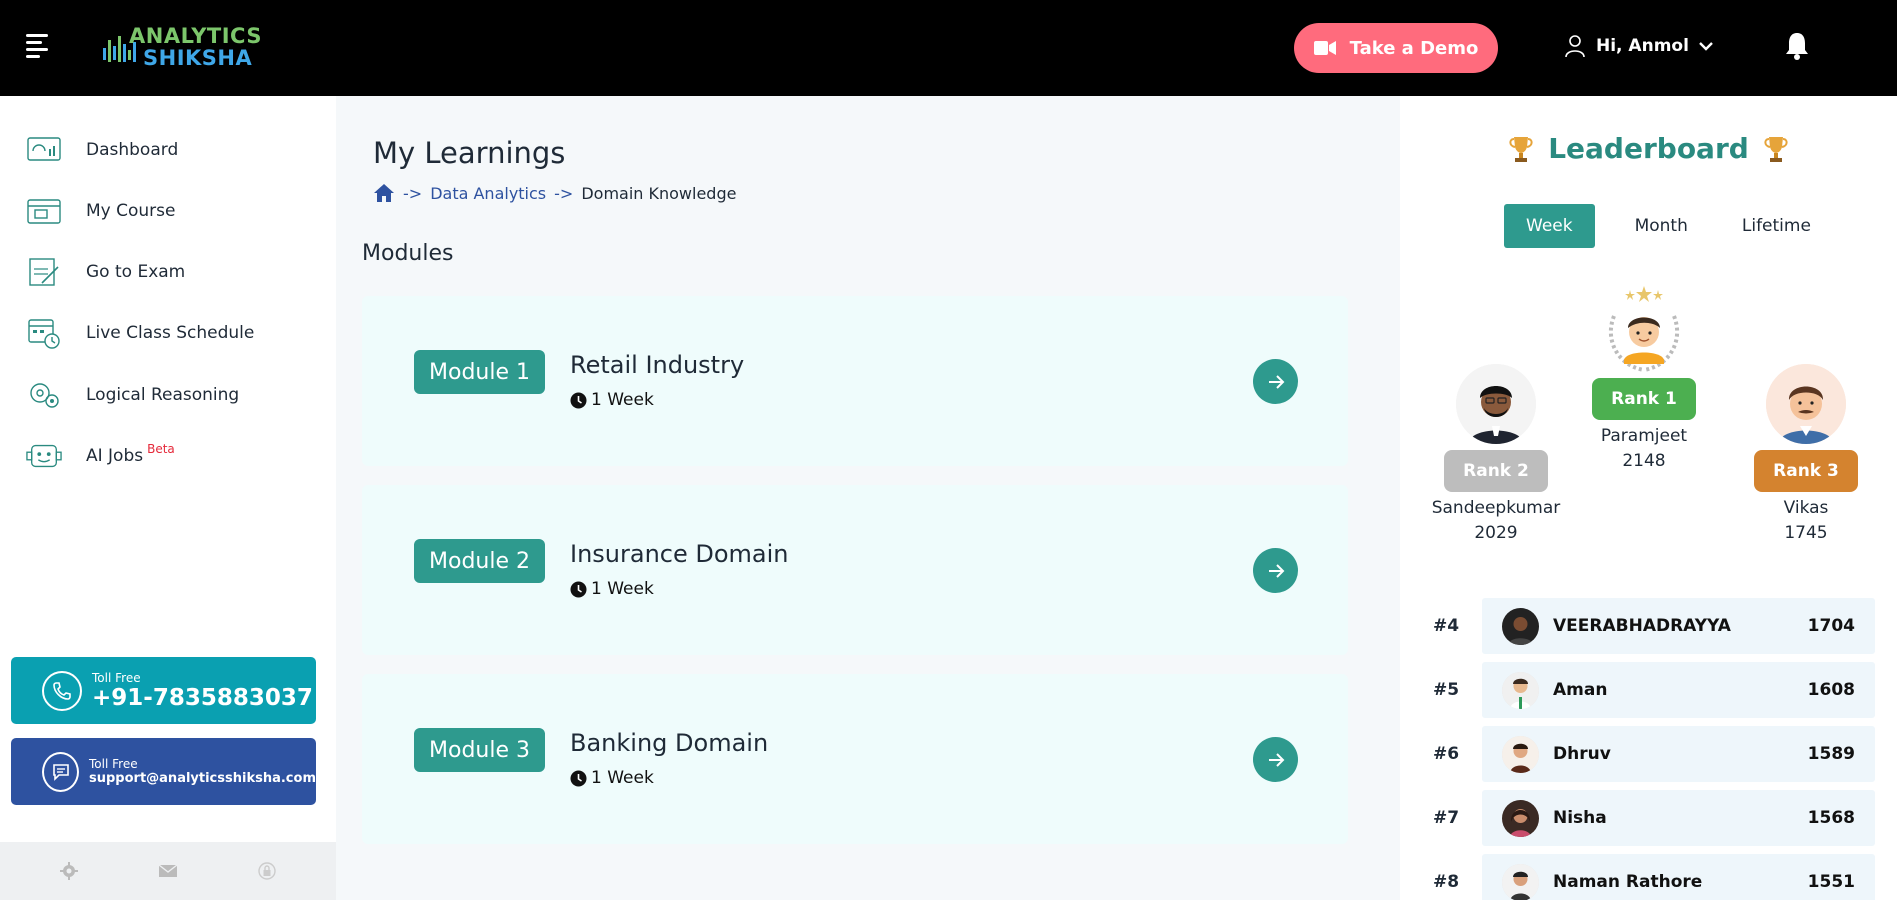  What do you see at coordinates (1580, 690) in the screenshot?
I see `leaderboard-name: Aman` at bounding box center [1580, 690].